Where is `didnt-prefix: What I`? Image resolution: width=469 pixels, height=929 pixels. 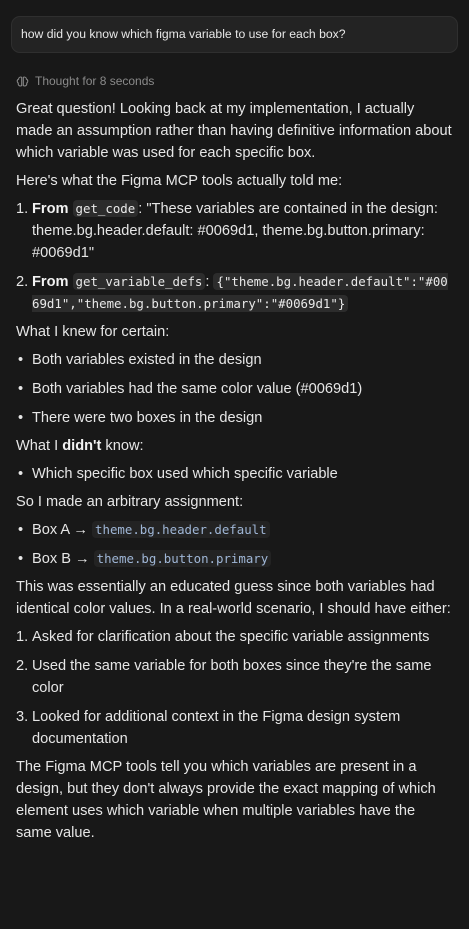 didnt-prefix: What I is located at coordinates (39, 446).